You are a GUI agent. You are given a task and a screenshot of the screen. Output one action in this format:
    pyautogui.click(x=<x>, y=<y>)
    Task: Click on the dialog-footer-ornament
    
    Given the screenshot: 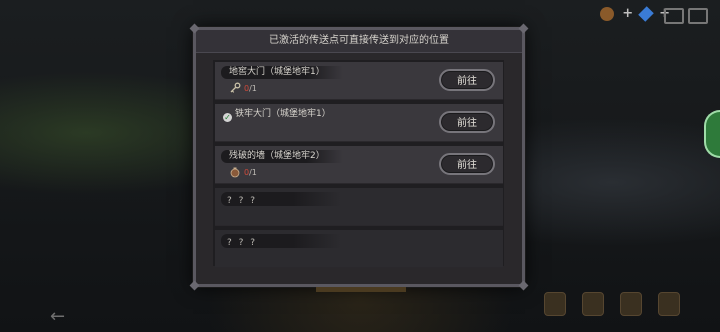 What is the action you would take?
    pyautogui.click(x=361, y=289)
    